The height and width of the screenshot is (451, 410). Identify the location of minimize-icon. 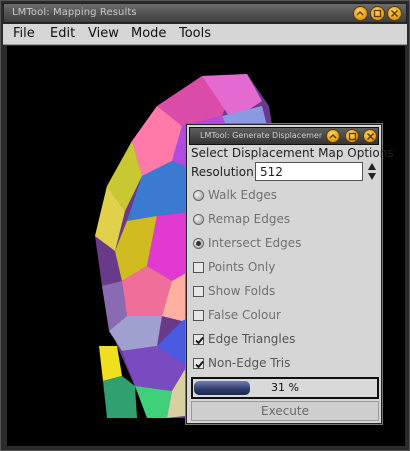
(360, 13).